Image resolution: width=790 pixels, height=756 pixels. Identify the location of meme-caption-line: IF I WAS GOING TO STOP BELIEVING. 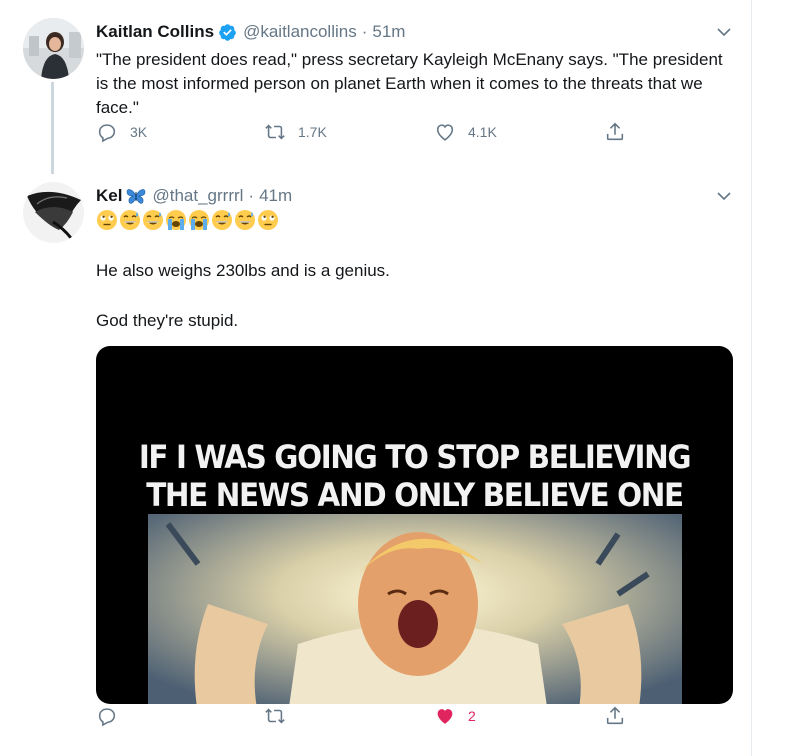
(415, 457).